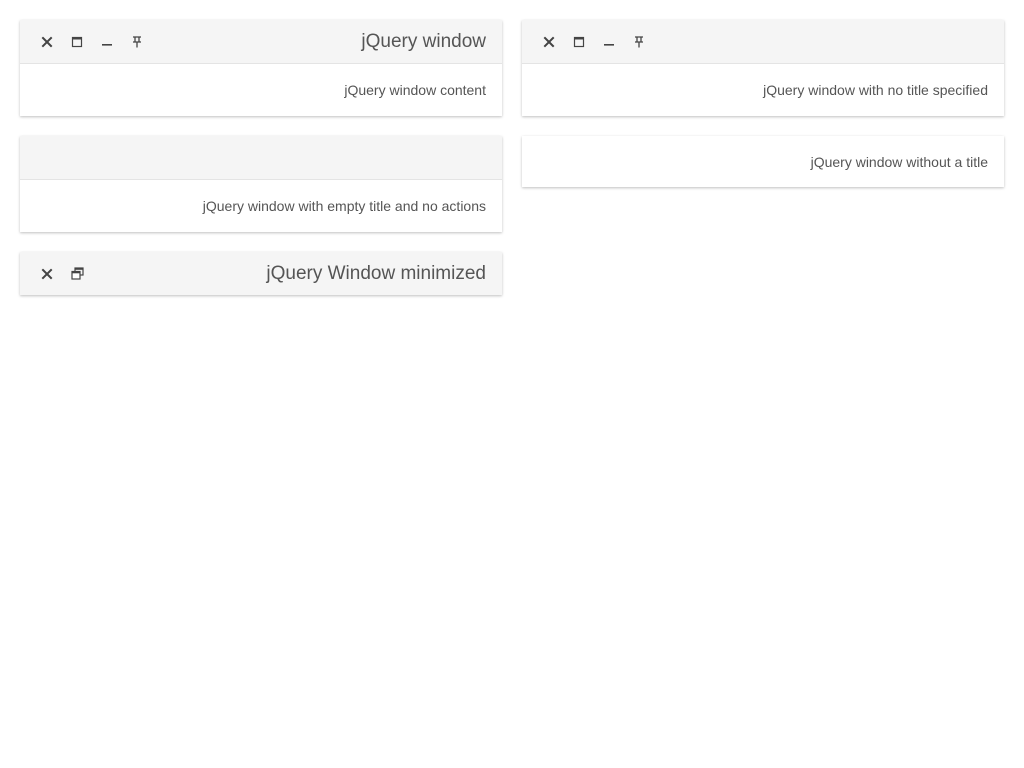  What do you see at coordinates (763, 161) in the screenshot?
I see `jquery-window-without-title: jQuery window without a title` at bounding box center [763, 161].